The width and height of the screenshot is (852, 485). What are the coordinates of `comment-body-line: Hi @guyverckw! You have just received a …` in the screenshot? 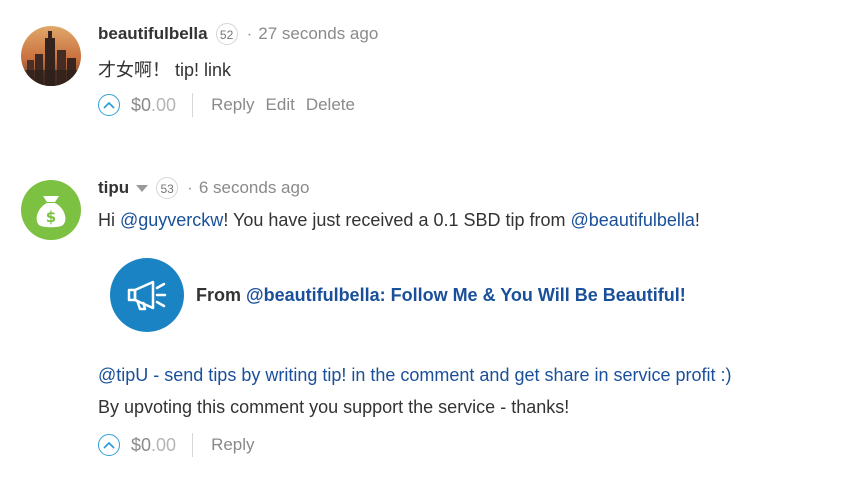 It's located at (399, 220).